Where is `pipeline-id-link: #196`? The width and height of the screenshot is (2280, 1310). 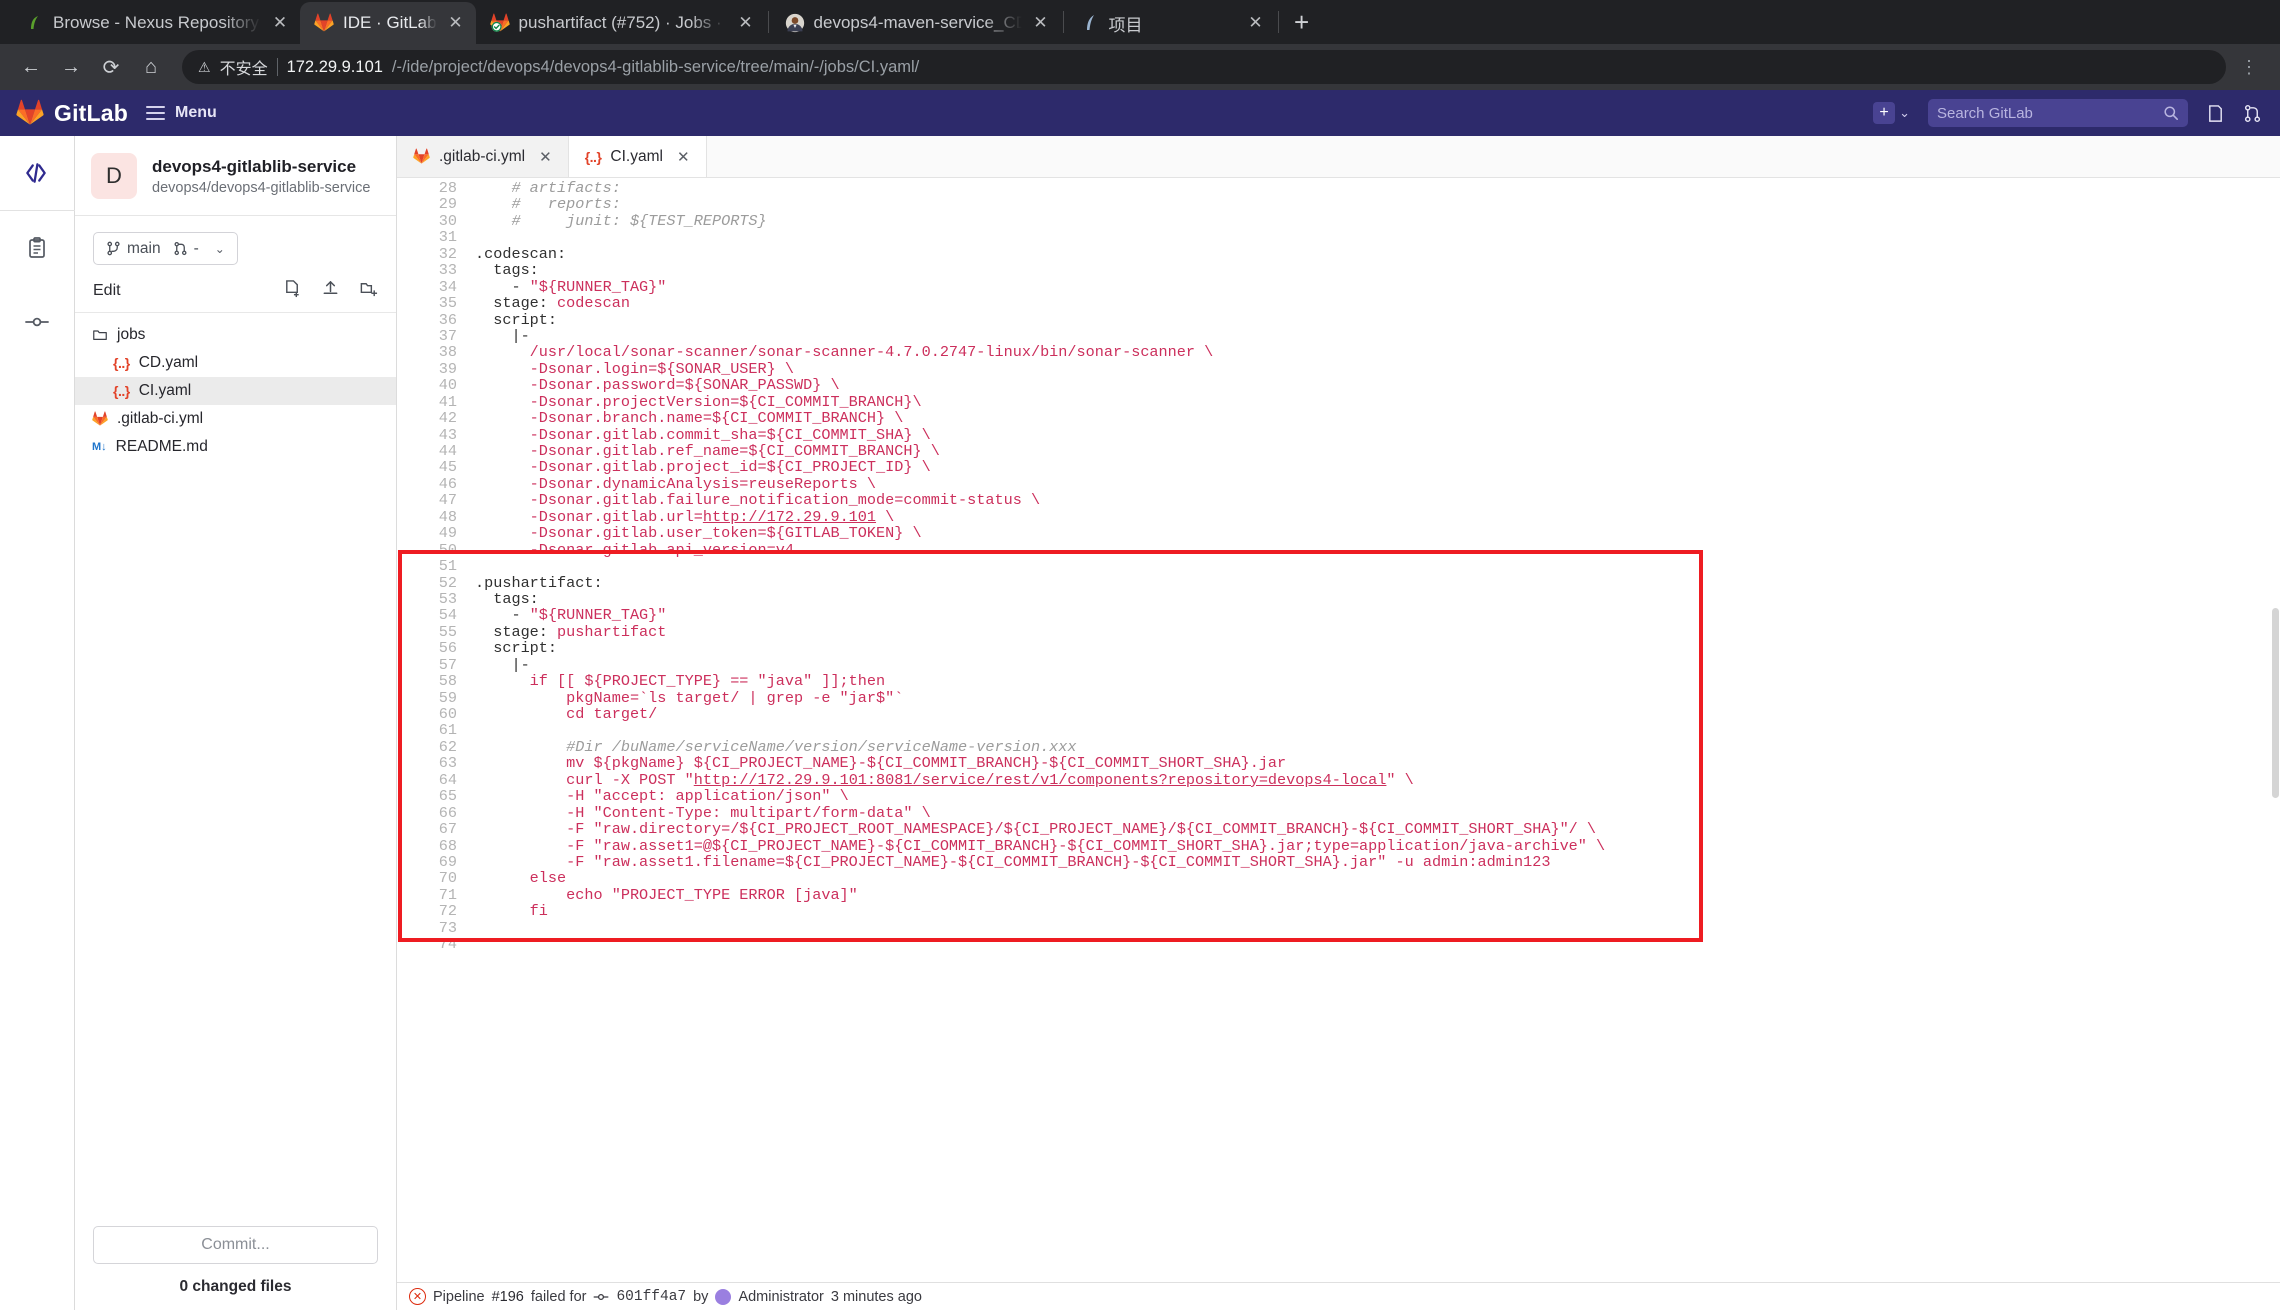
pipeline-id-link: #196 is located at coordinates (508, 1297).